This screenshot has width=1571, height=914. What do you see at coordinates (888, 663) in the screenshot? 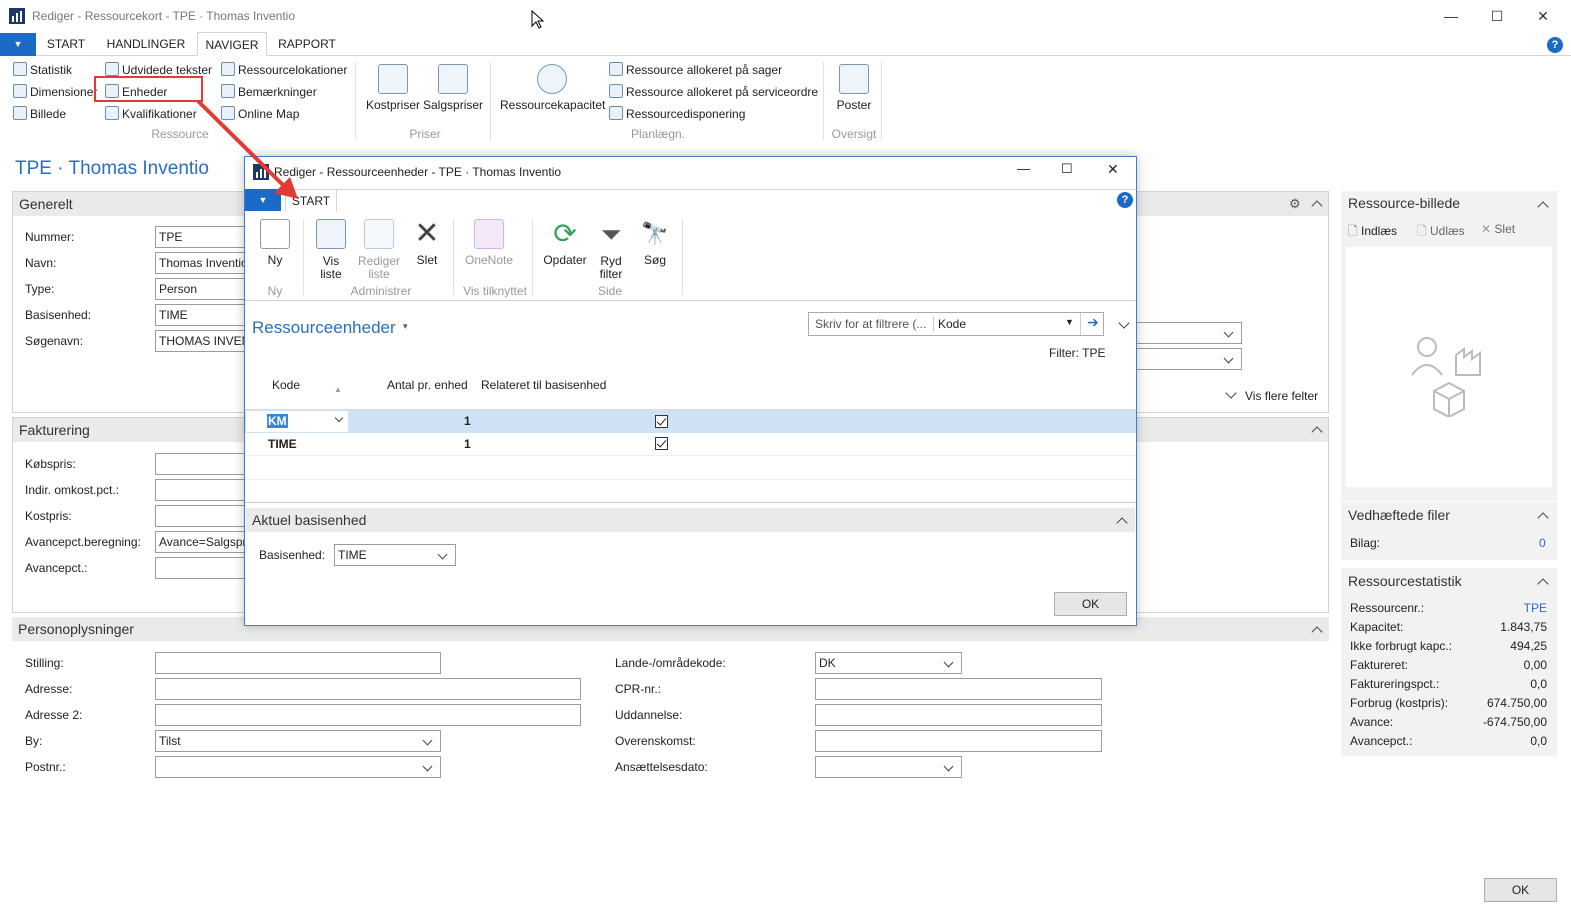
I see `lande-field: DK` at bounding box center [888, 663].